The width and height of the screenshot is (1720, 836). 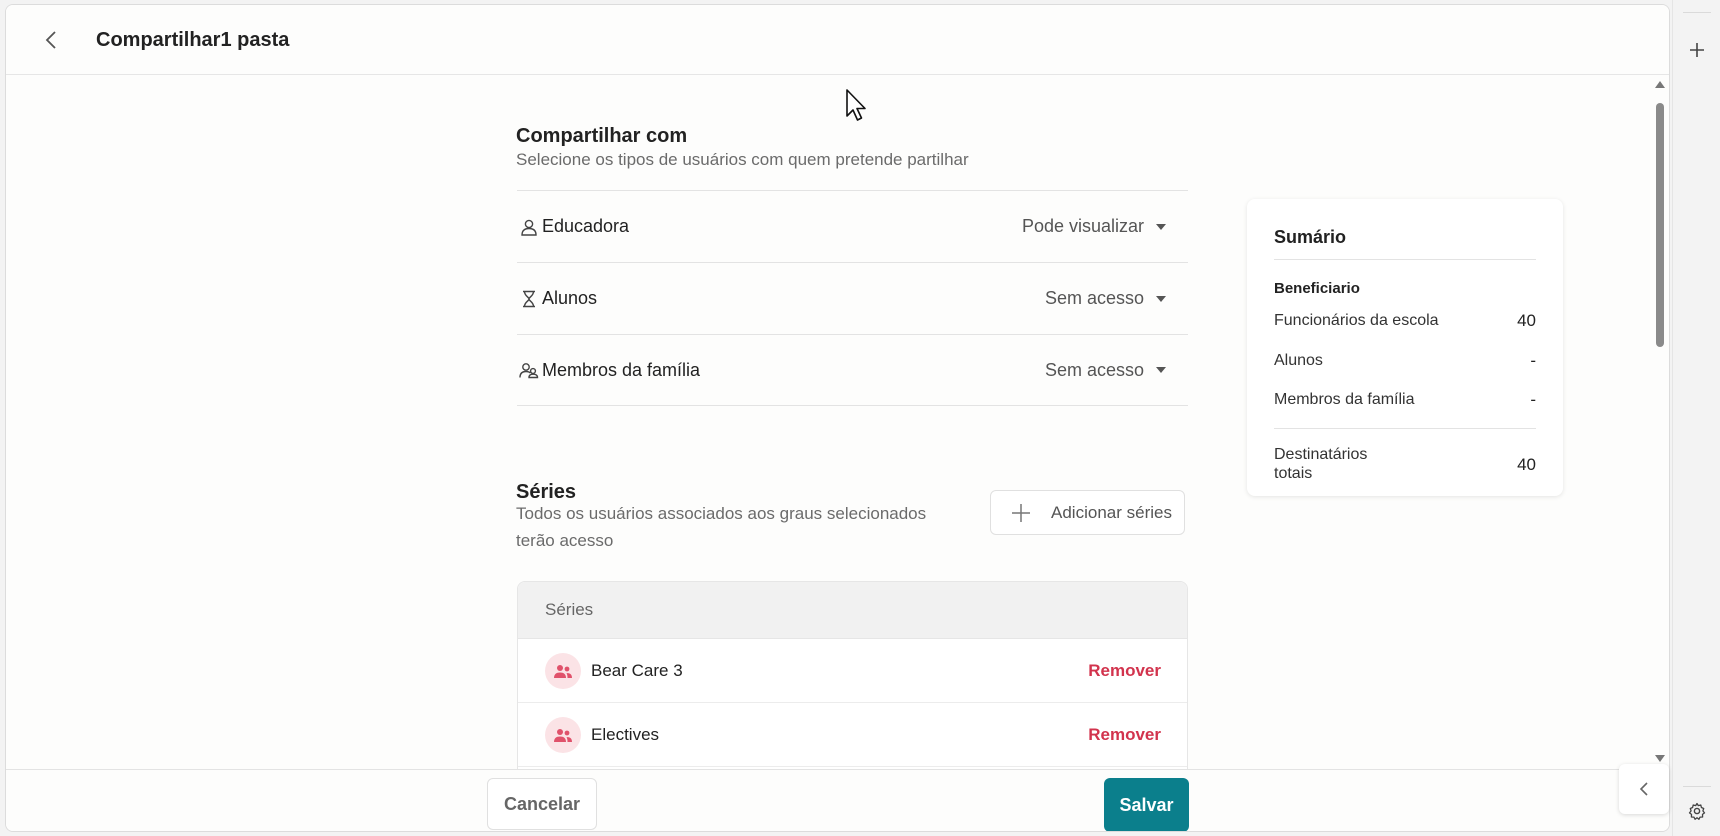 What do you see at coordinates (1526, 320) in the screenshot?
I see `summary-row-value: 40` at bounding box center [1526, 320].